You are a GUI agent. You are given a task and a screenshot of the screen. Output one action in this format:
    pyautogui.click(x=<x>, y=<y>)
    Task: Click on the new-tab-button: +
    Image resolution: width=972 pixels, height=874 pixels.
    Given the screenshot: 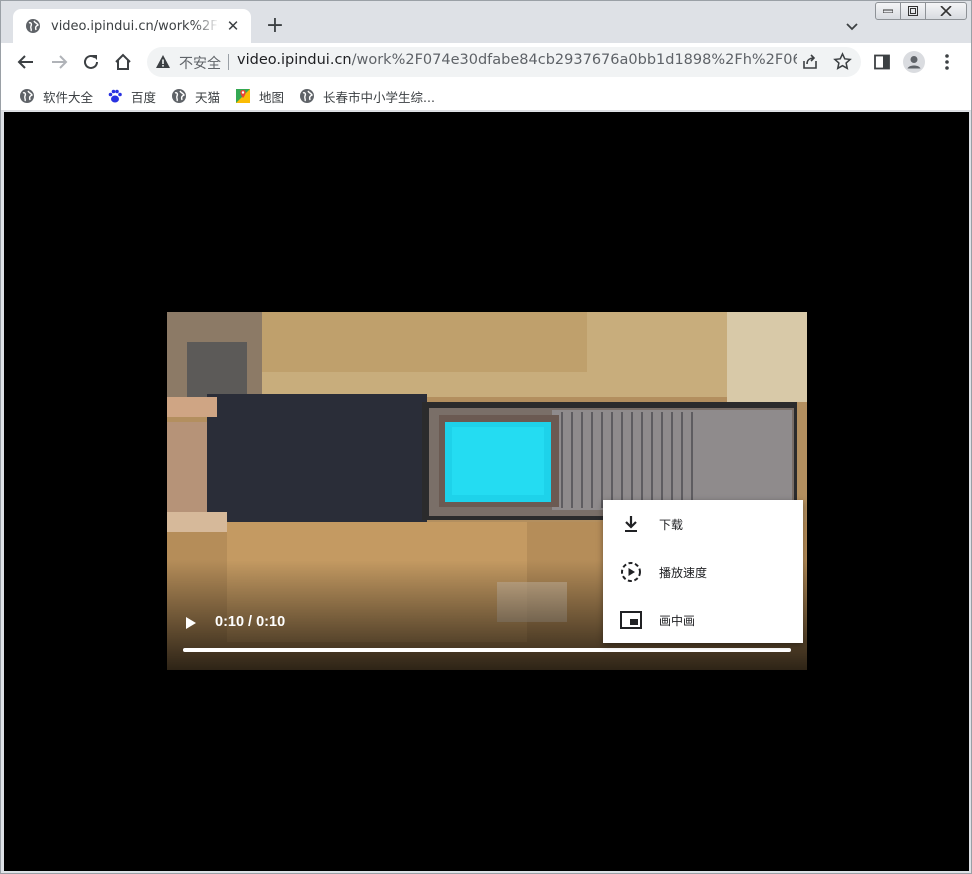 What is the action you would take?
    pyautogui.click(x=275, y=27)
    